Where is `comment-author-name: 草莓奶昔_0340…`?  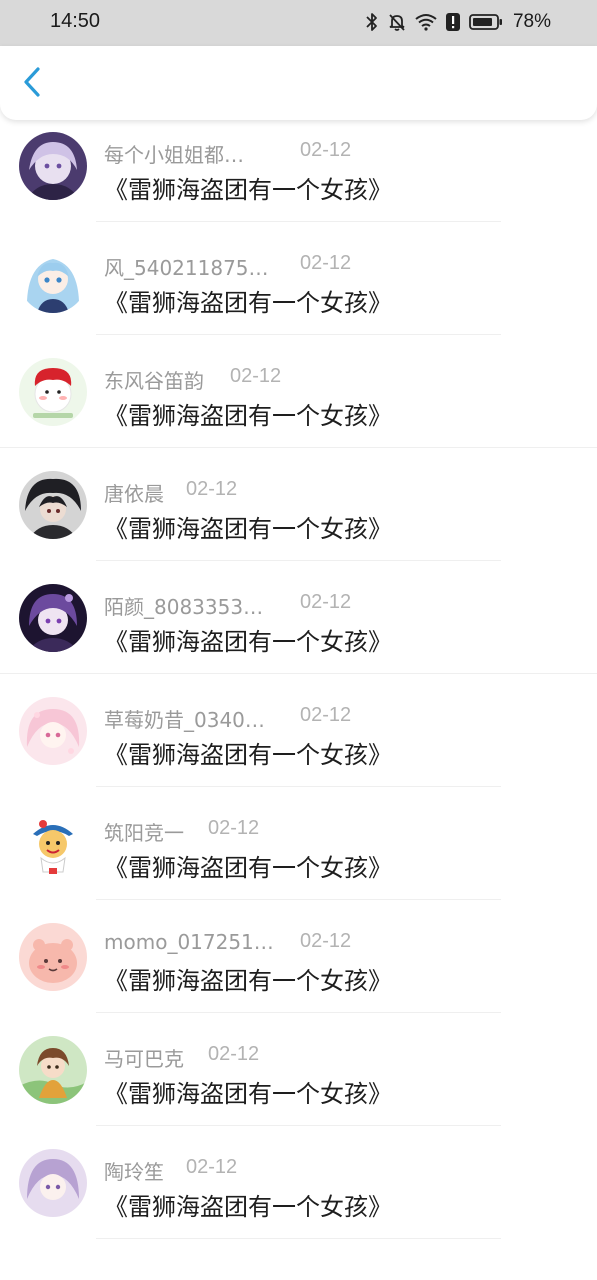 comment-author-name: 草莓奶昔_0340… is located at coordinates (184, 718).